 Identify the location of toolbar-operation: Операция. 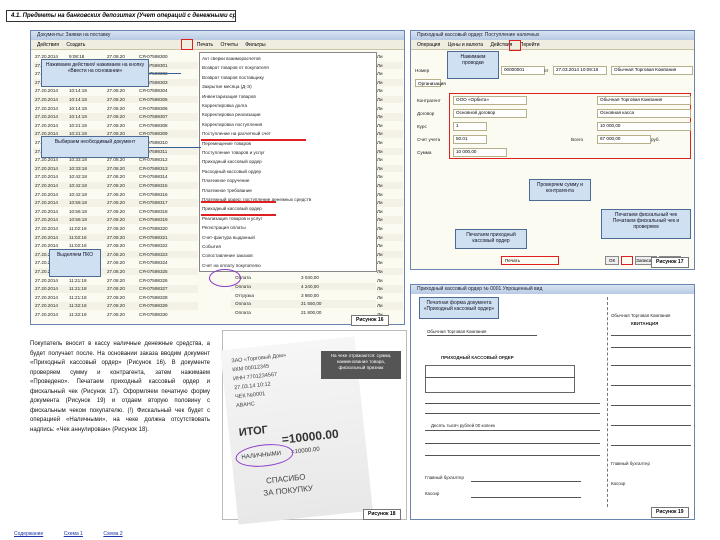
(428, 45).